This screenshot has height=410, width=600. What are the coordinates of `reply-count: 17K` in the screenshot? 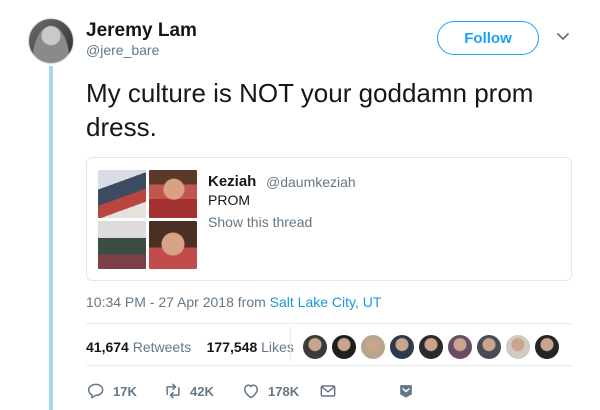 It's located at (125, 391).